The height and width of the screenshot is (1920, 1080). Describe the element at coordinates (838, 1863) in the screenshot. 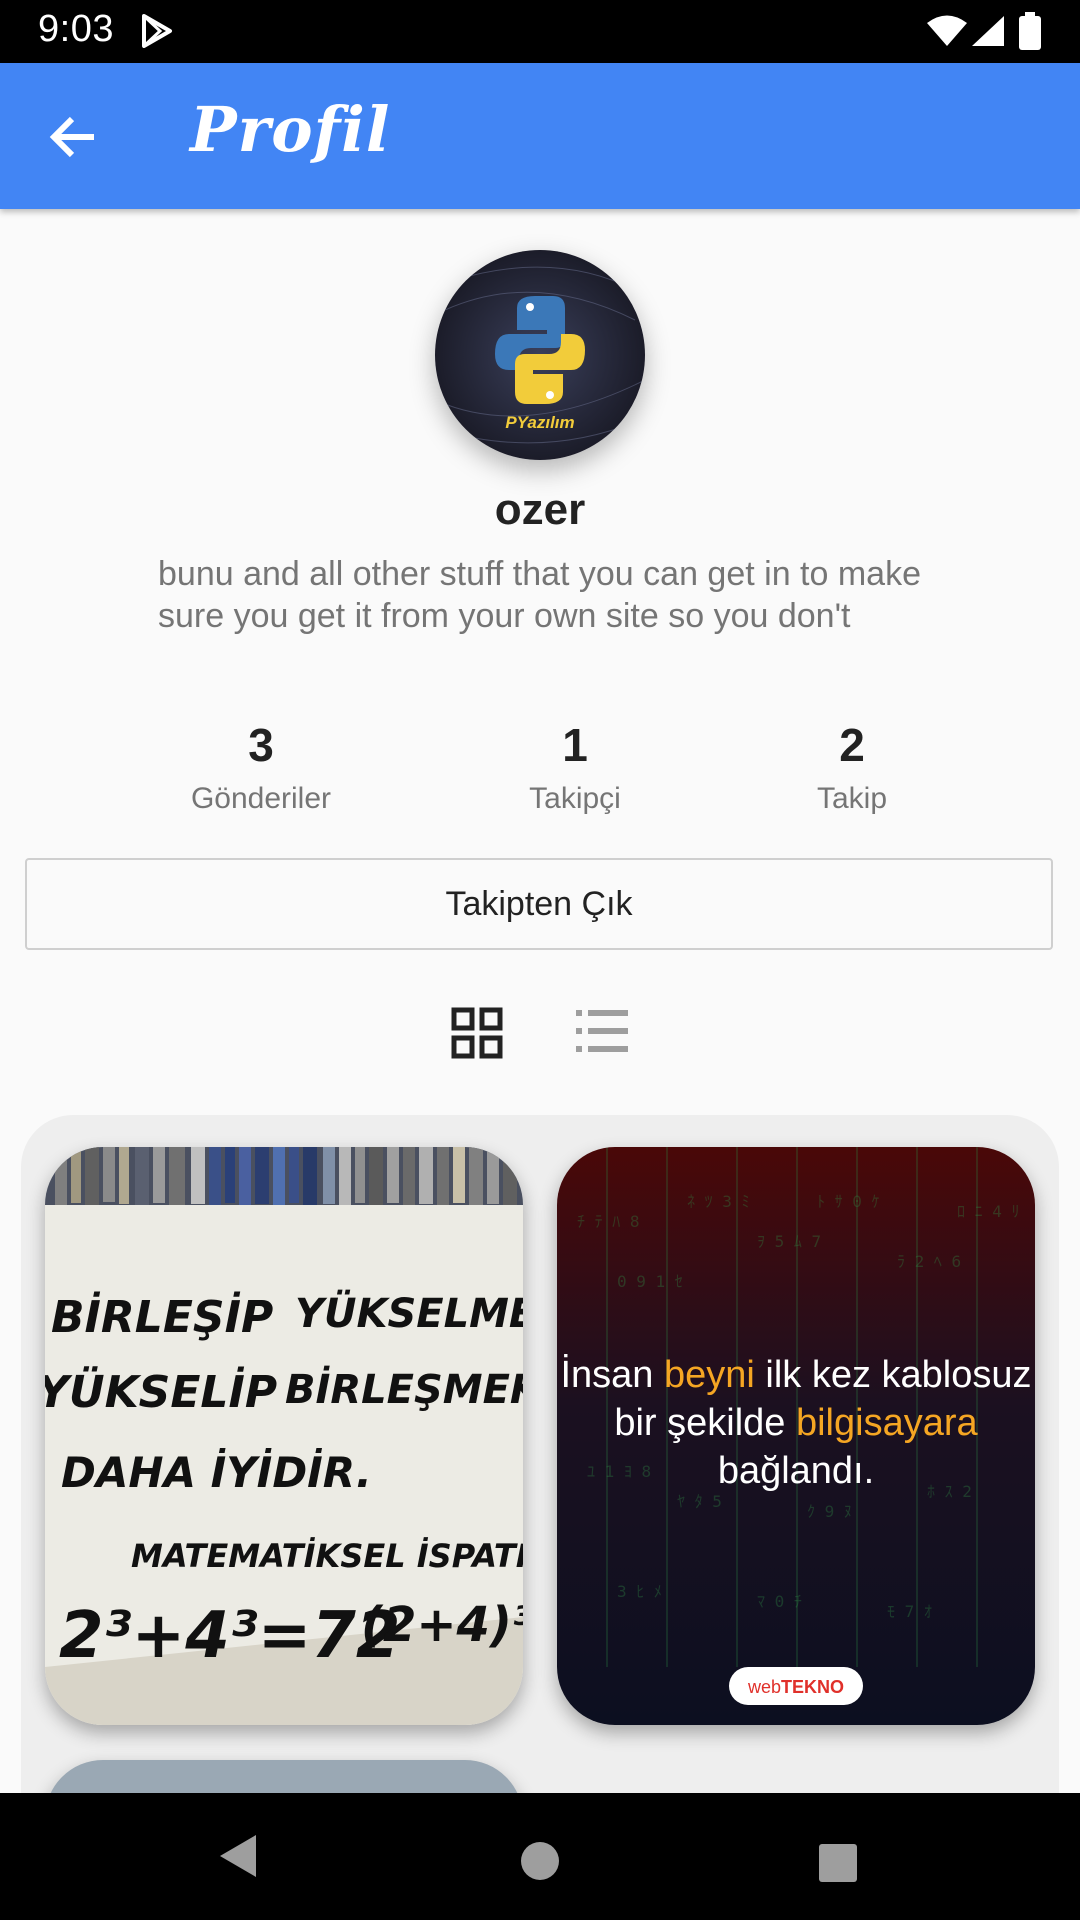

I see `nav-recents-icon` at that location.